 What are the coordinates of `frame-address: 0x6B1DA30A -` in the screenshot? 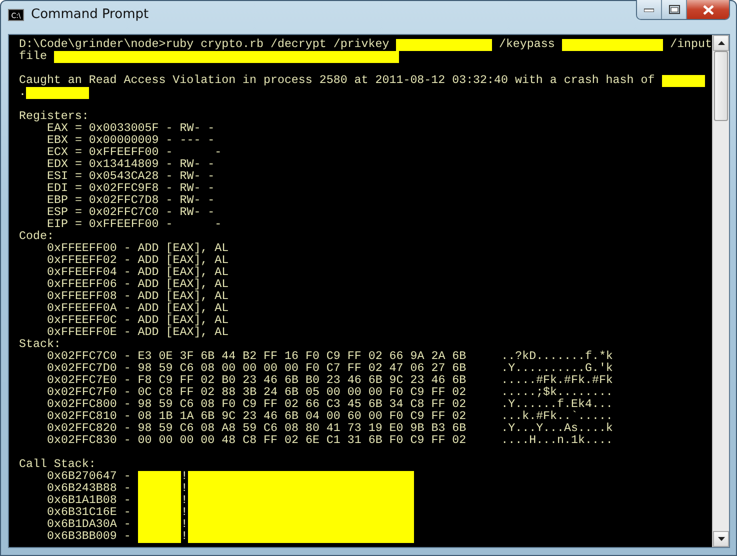 It's located at (89, 525).